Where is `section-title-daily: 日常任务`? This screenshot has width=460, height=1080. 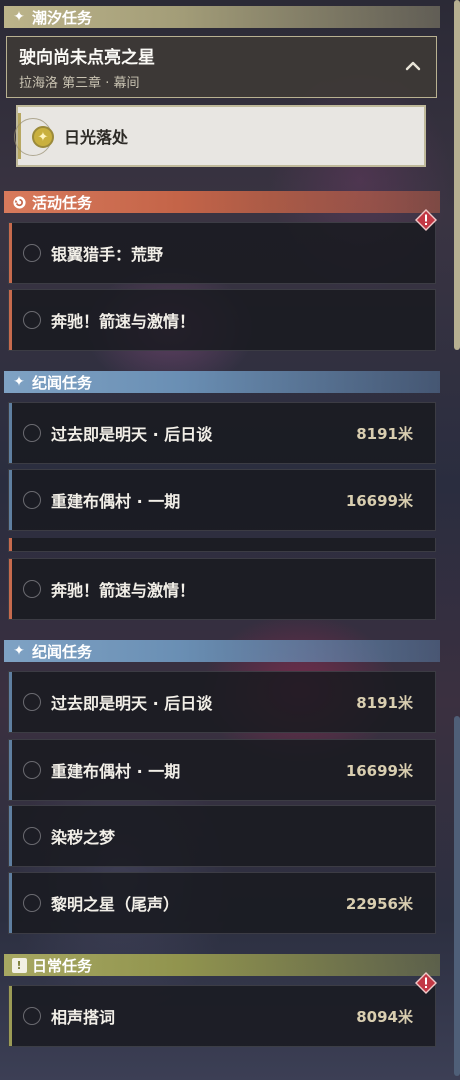 section-title-daily: 日常任务 is located at coordinates (62, 965).